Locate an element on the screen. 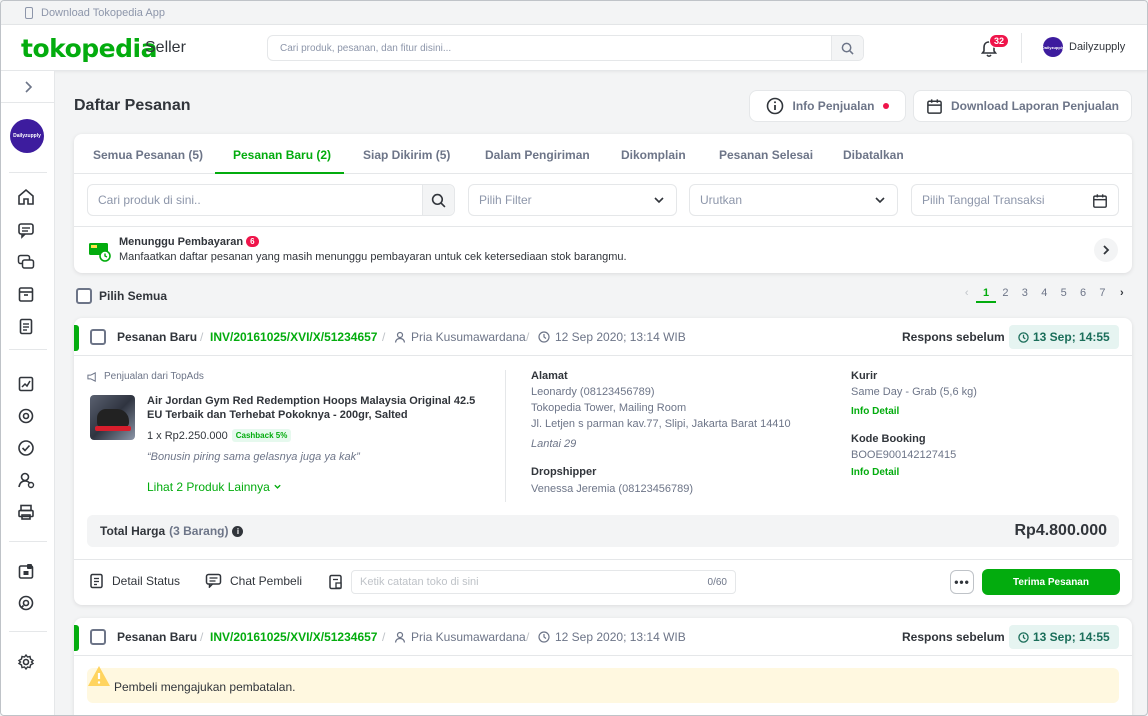 This screenshot has width=1148, height=716. tab-new-orders: Pesanan Baru (2) is located at coordinates (282, 155).